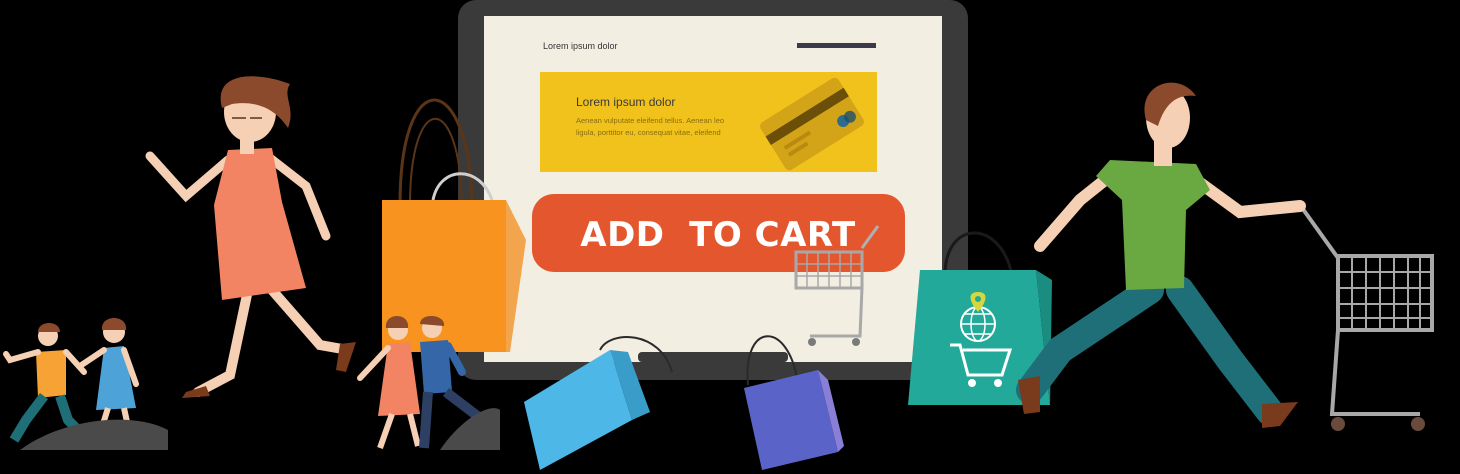 The image size is (1460, 474). I want to click on running-children, so click(85, 384).